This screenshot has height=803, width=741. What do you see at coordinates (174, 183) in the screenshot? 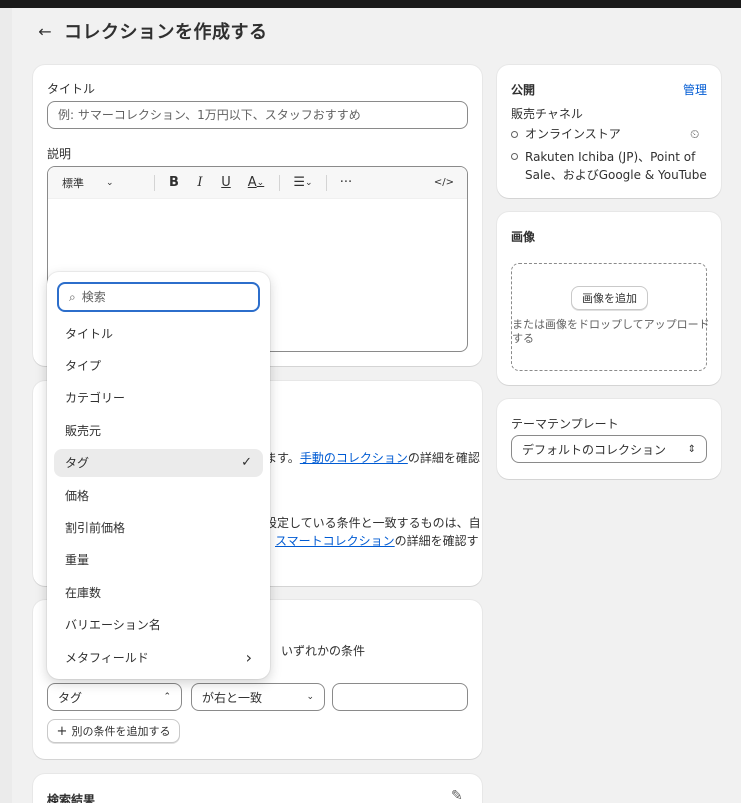
I see `bold-icon: B` at bounding box center [174, 183].